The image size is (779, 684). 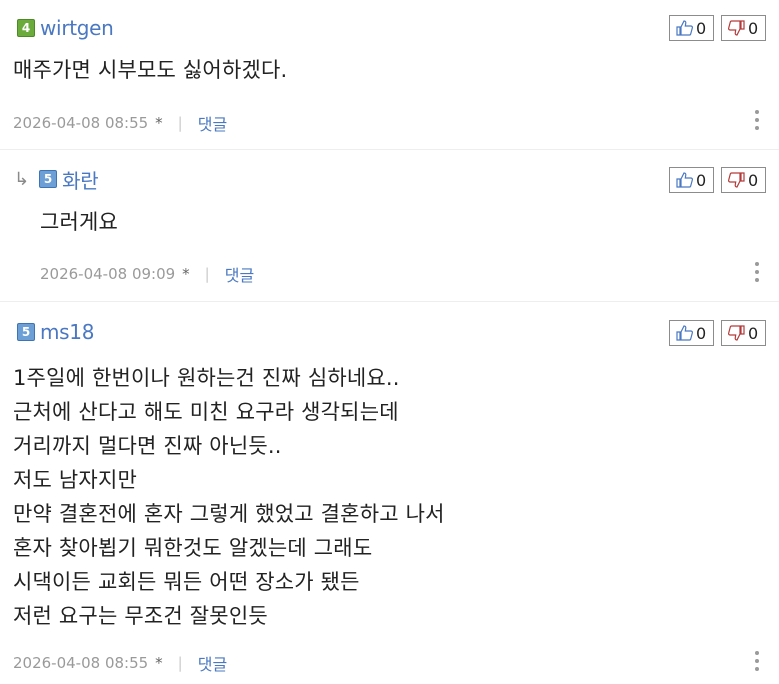 I want to click on comment-header: 4 wirtgen, so click(x=65, y=28).